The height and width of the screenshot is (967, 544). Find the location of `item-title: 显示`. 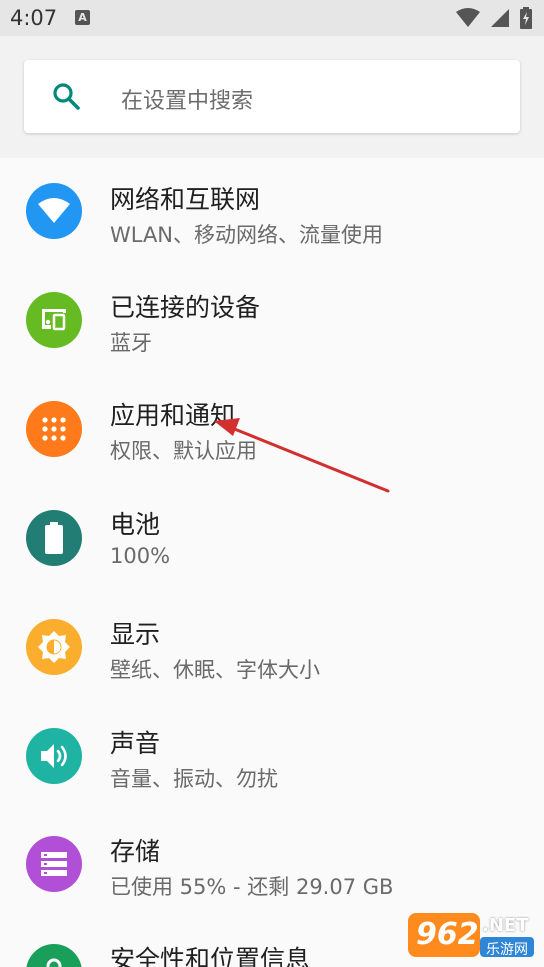

item-title: 显示 is located at coordinates (135, 634).